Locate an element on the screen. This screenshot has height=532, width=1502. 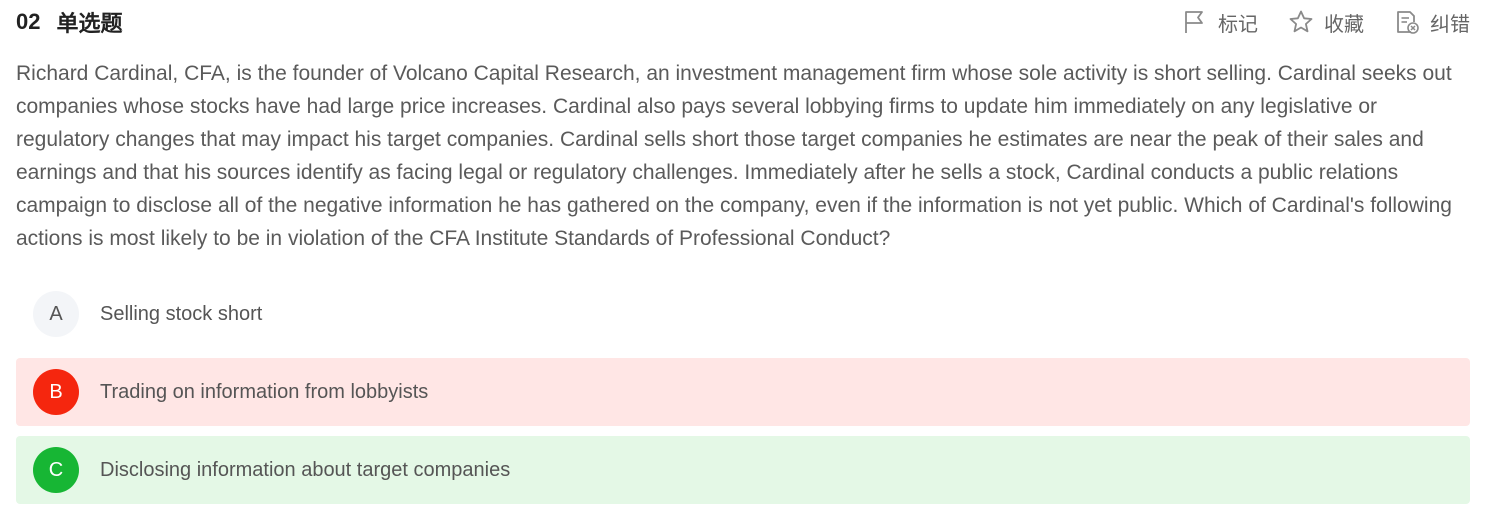
question-number: 02 is located at coordinates (28, 21).